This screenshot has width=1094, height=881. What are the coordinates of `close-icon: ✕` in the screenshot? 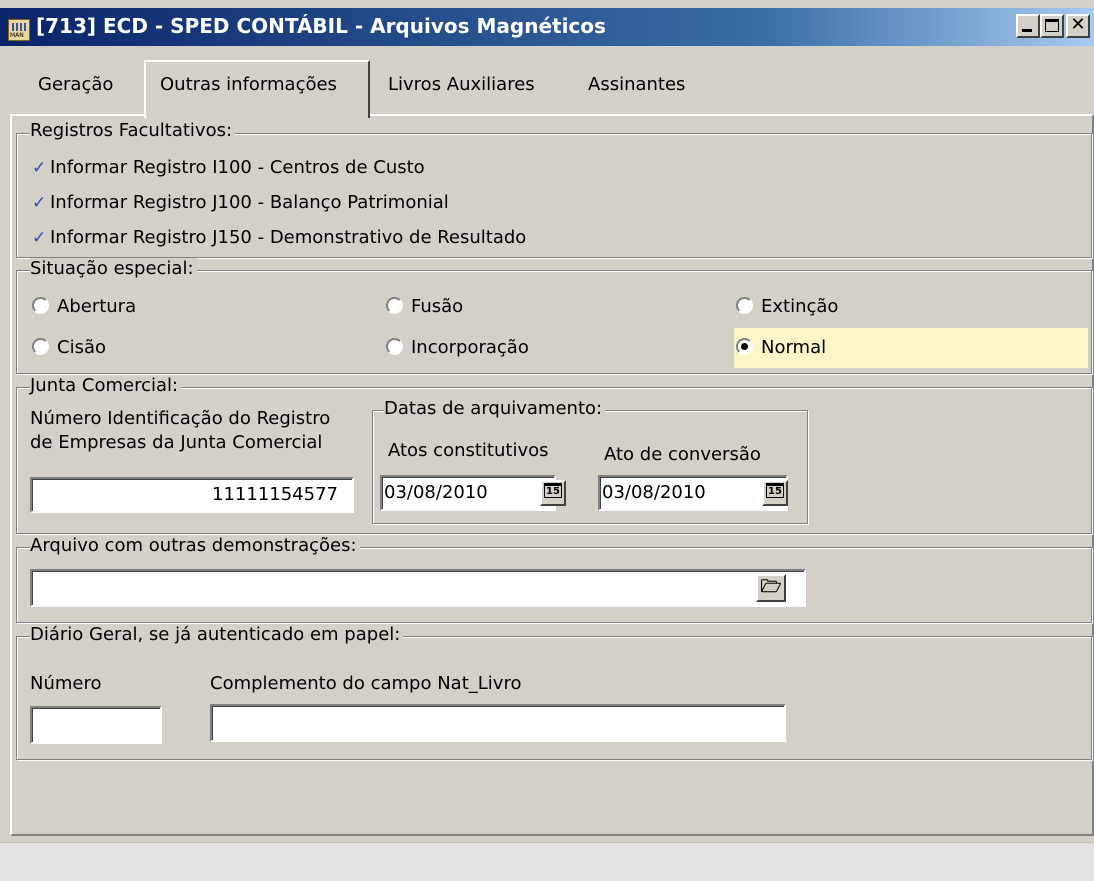 It's located at (1078, 24).